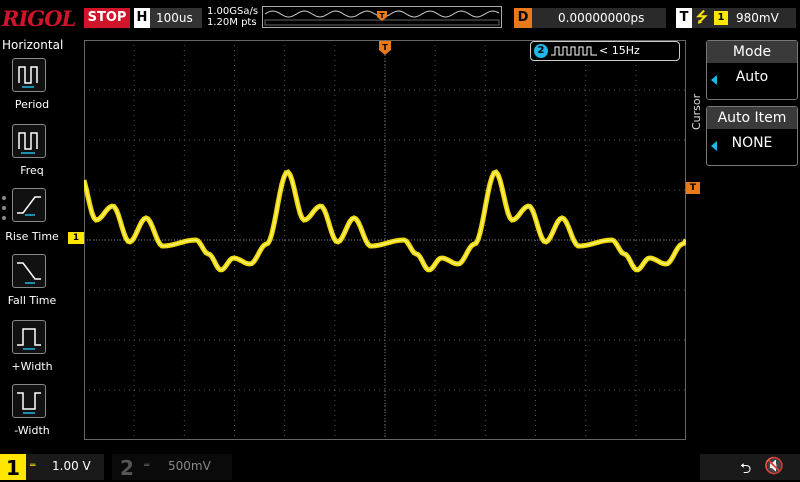  What do you see at coordinates (32, 366) in the screenshot?
I see `positive-width-label: +Width` at bounding box center [32, 366].